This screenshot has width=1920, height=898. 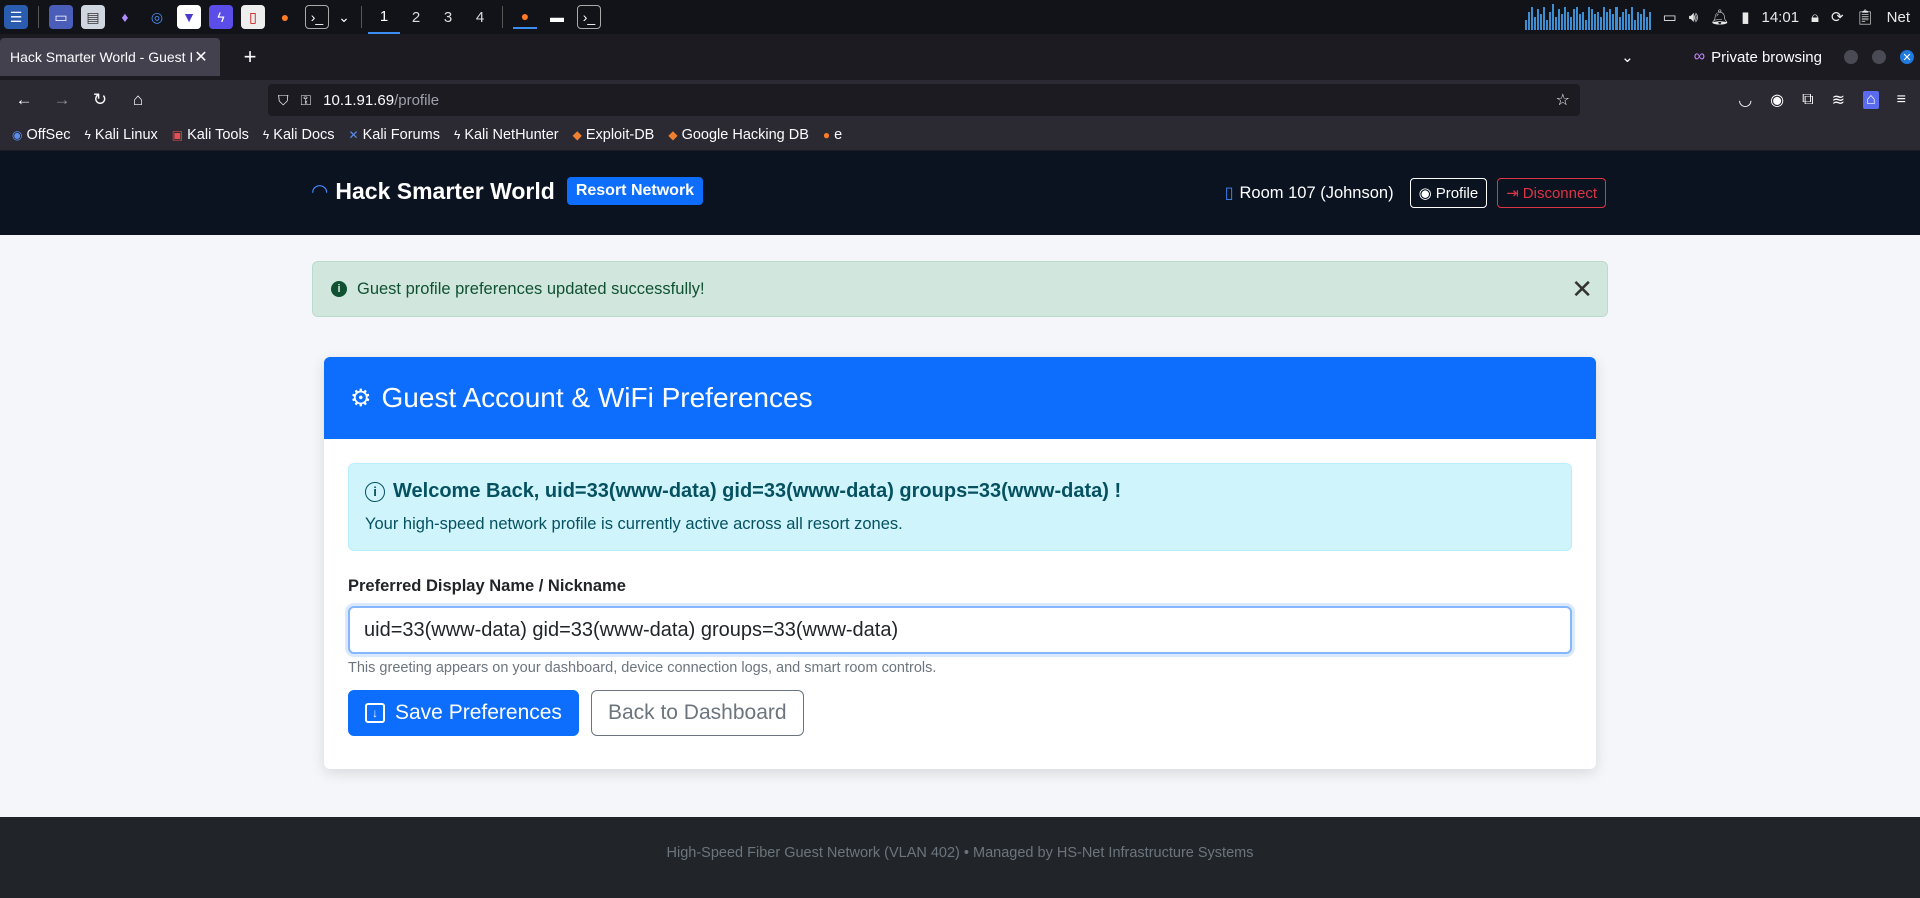 I want to click on kali-tools-icon: ▣, so click(x=177, y=135).